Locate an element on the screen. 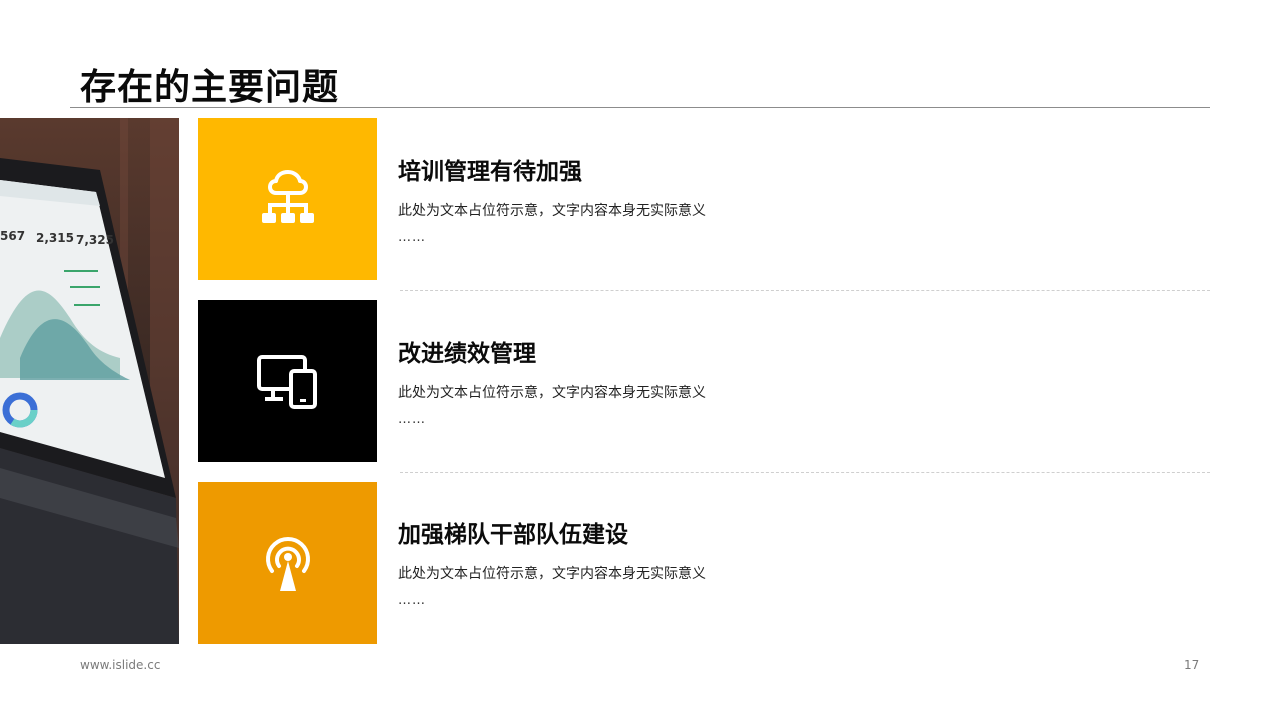 This screenshot has height=720, width=1280. footer-url: www.islide.cc is located at coordinates (120, 665).